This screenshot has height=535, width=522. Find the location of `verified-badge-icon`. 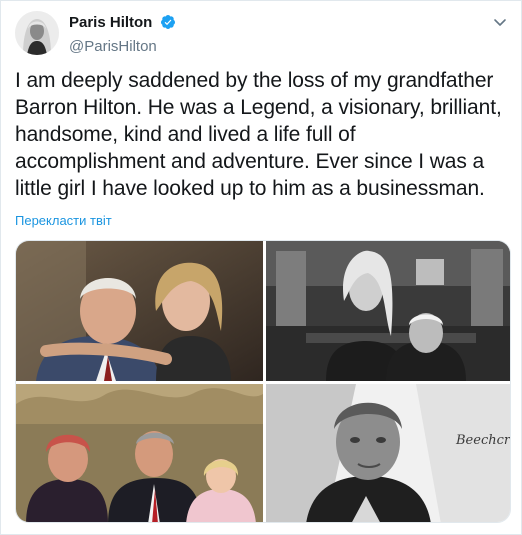

verified-badge-icon is located at coordinates (168, 24).